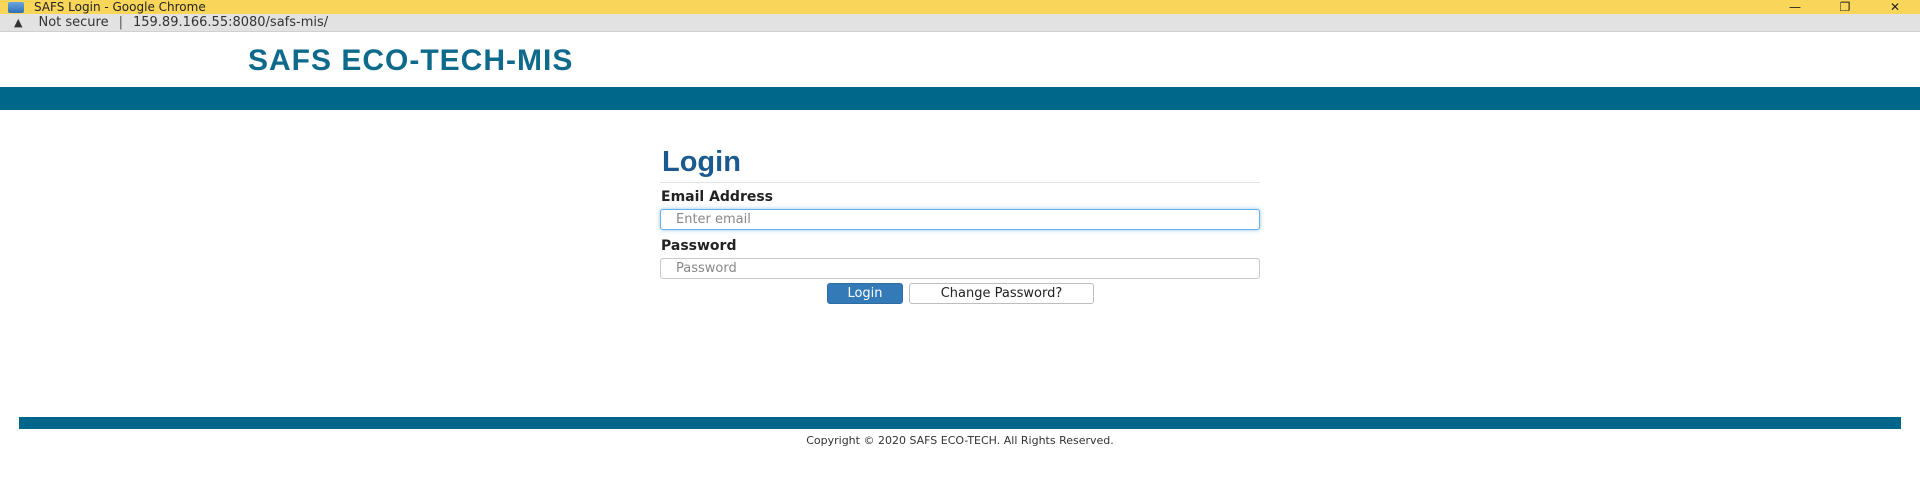 The image size is (1920, 500). I want to click on title-divider, so click(960, 182).